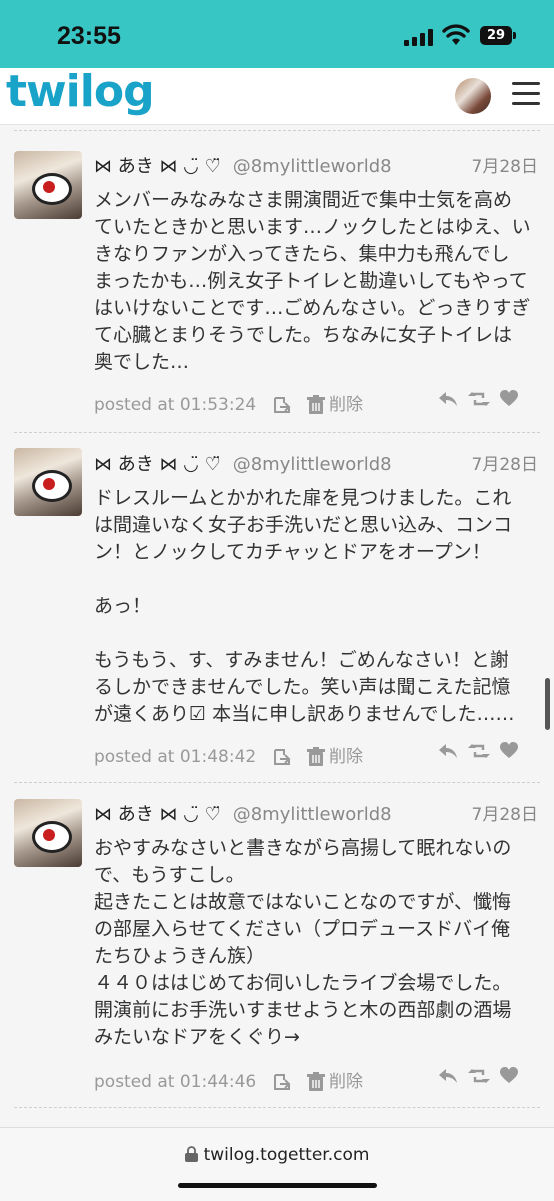  Describe the element at coordinates (277, 34) in the screenshot. I see `status-bar: 23:55 29` at that location.